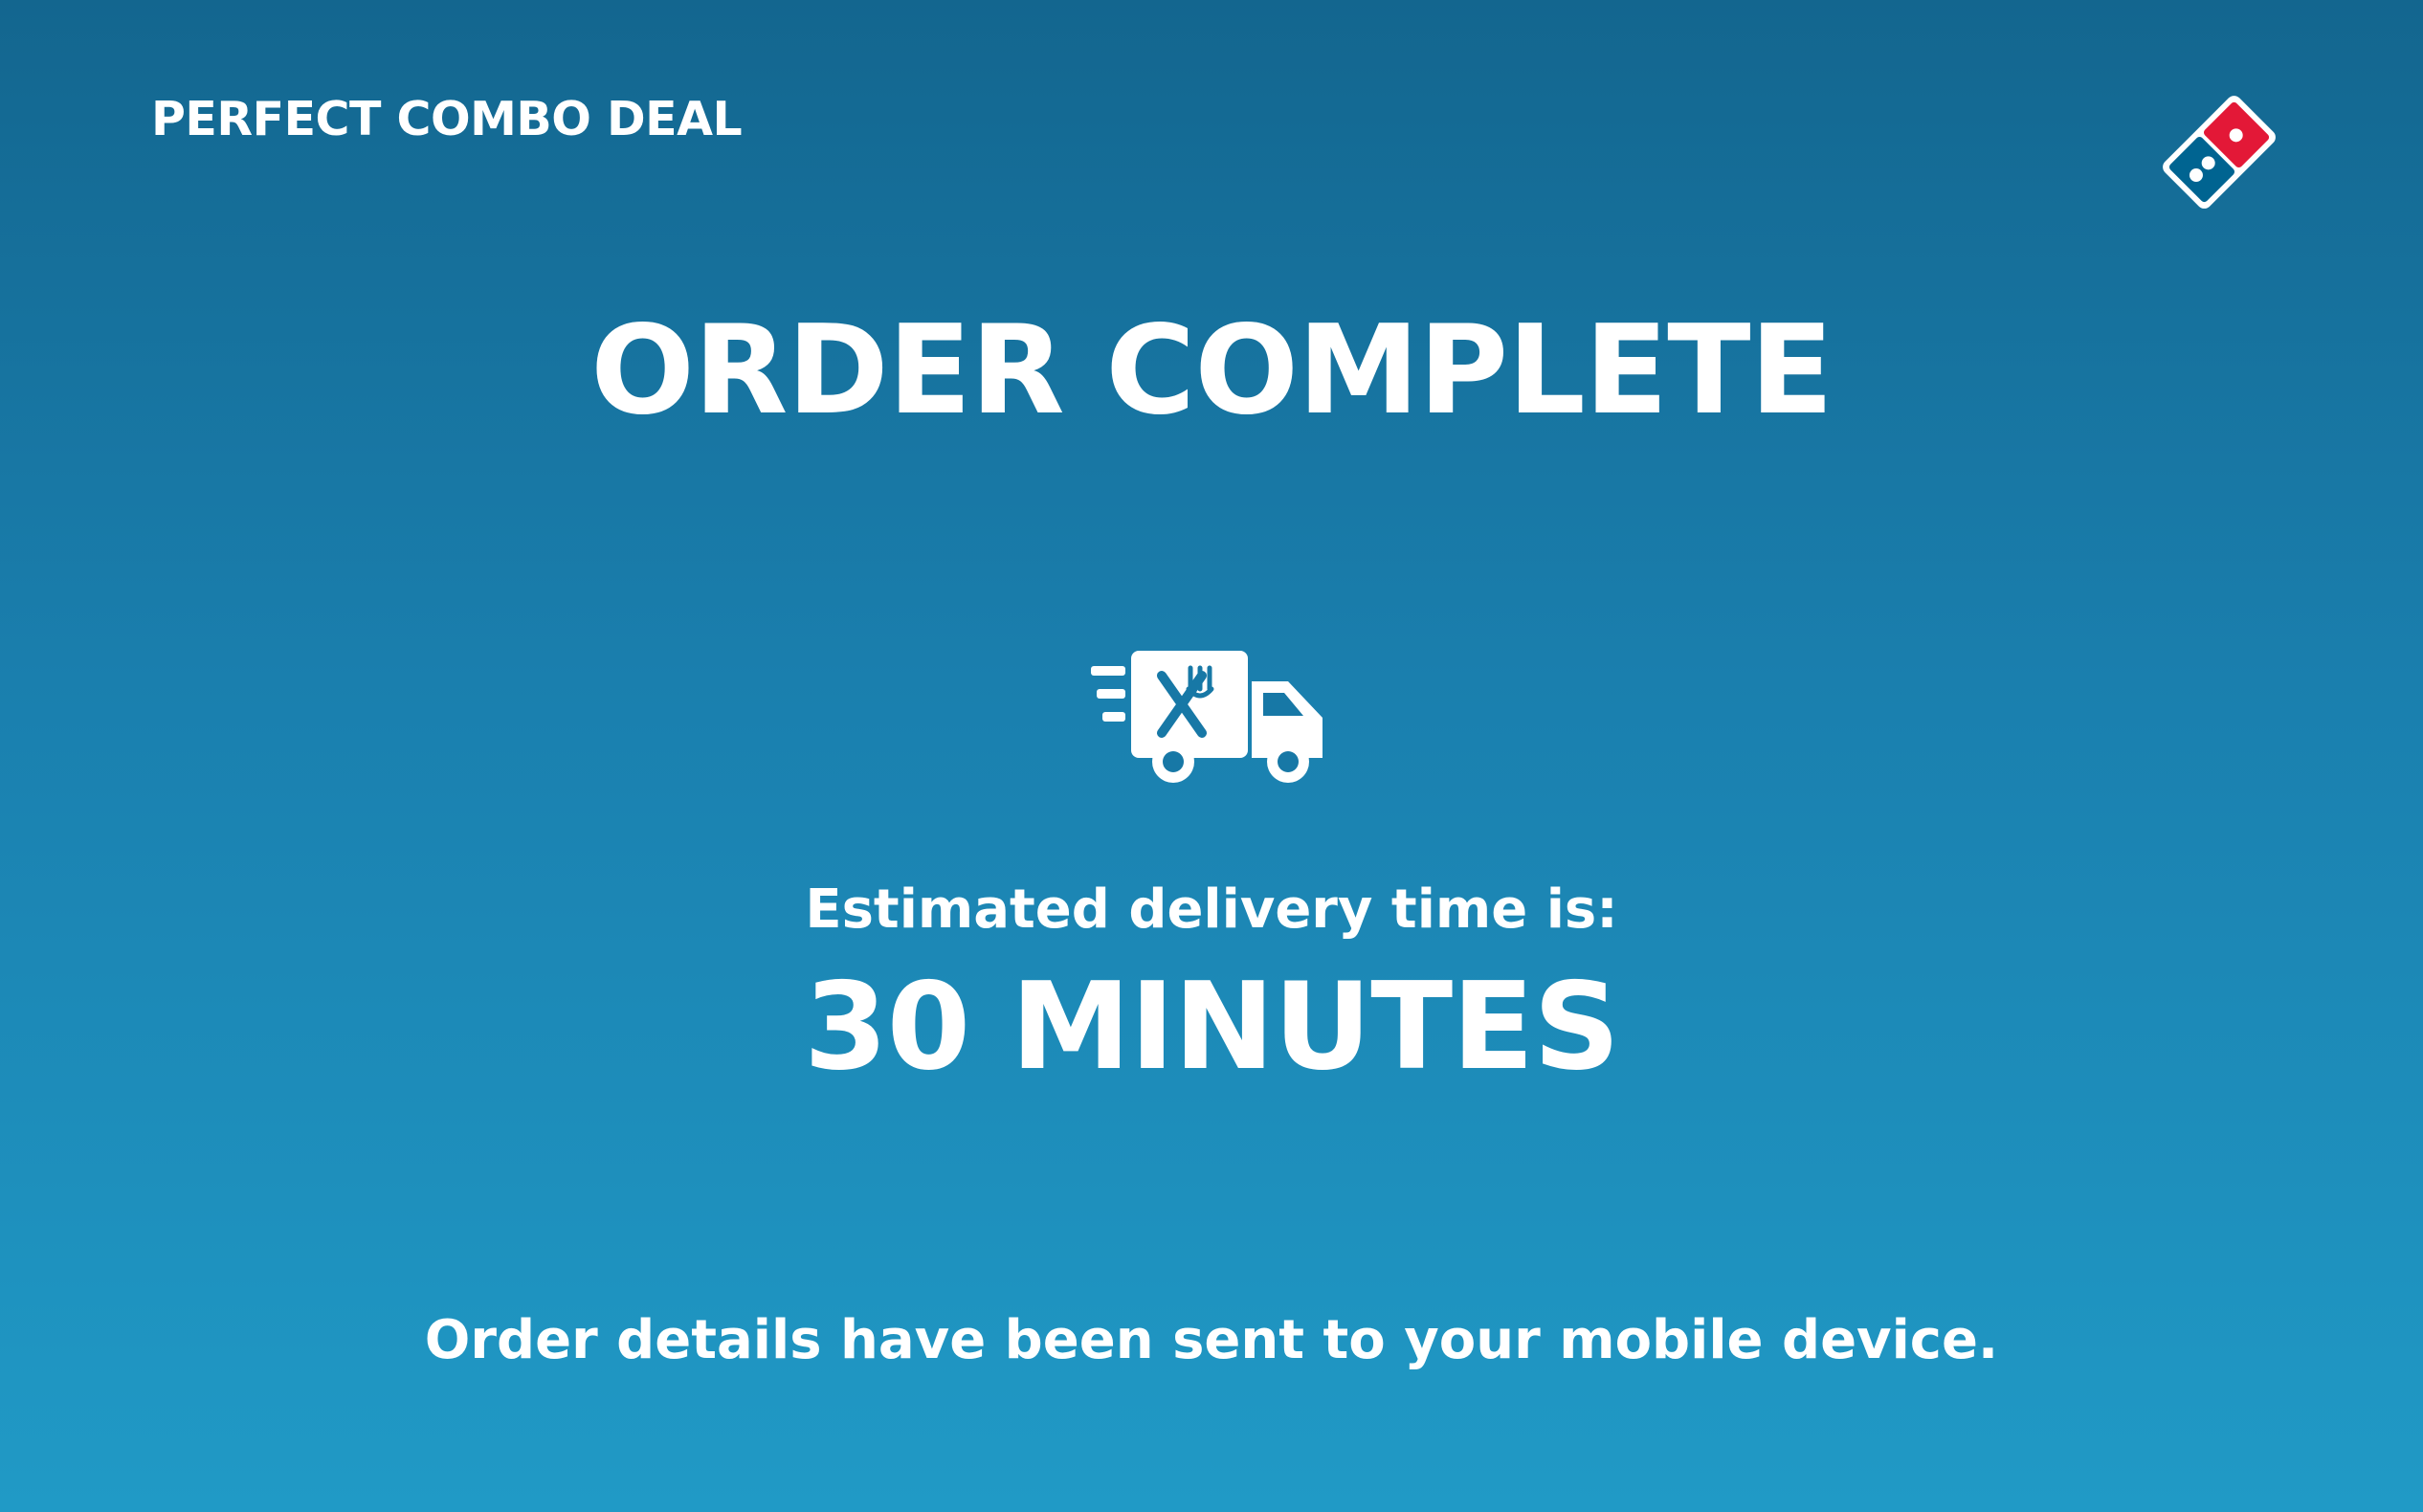  I want to click on order-complete-title: ORDER COMPLETE, so click(1212, 371).